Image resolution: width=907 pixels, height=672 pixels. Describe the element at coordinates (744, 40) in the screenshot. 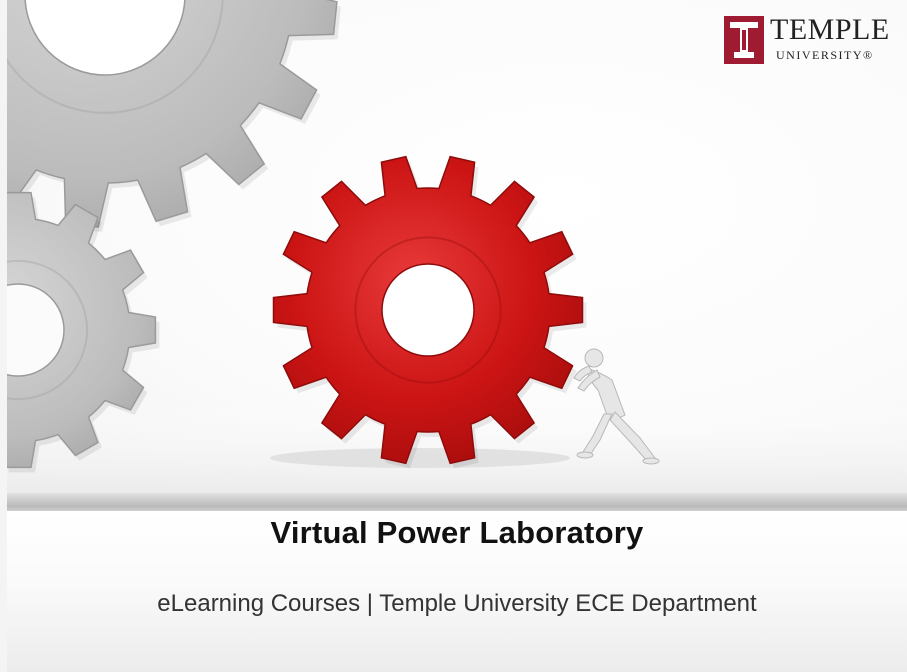

I see `temple-t-icon` at that location.